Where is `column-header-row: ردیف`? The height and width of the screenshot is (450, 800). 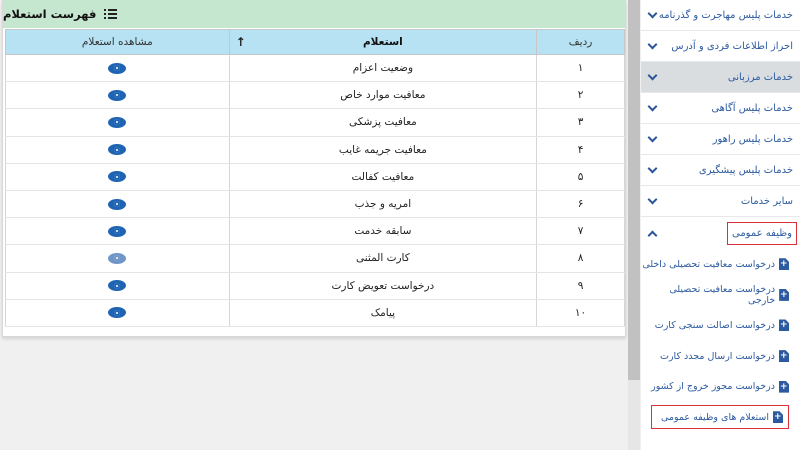 column-header-row: ردیف is located at coordinates (580, 42).